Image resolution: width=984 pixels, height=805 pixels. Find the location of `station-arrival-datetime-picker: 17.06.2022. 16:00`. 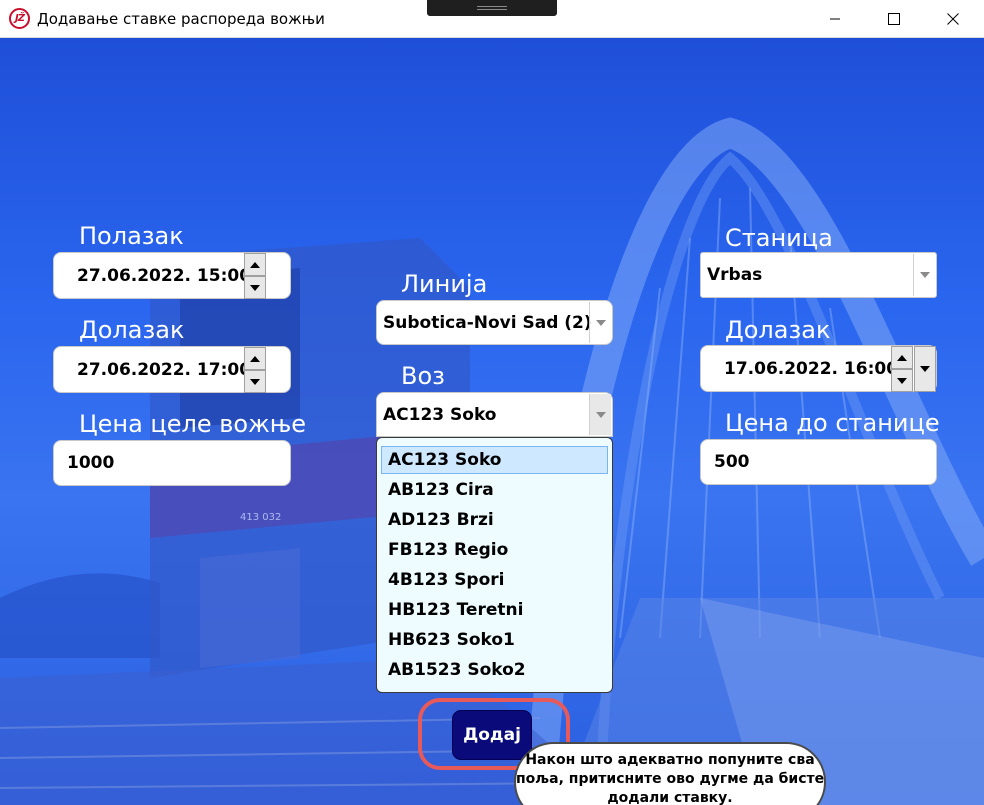

station-arrival-datetime-picker: 17.06.2022. 16:00 is located at coordinates (818, 368).